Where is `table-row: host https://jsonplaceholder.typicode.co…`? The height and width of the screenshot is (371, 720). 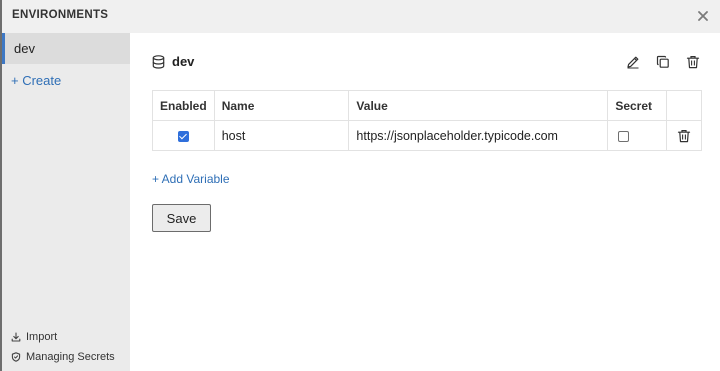 table-row: host https://jsonplaceholder.typicode.co… is located at coordinates (427, 135).